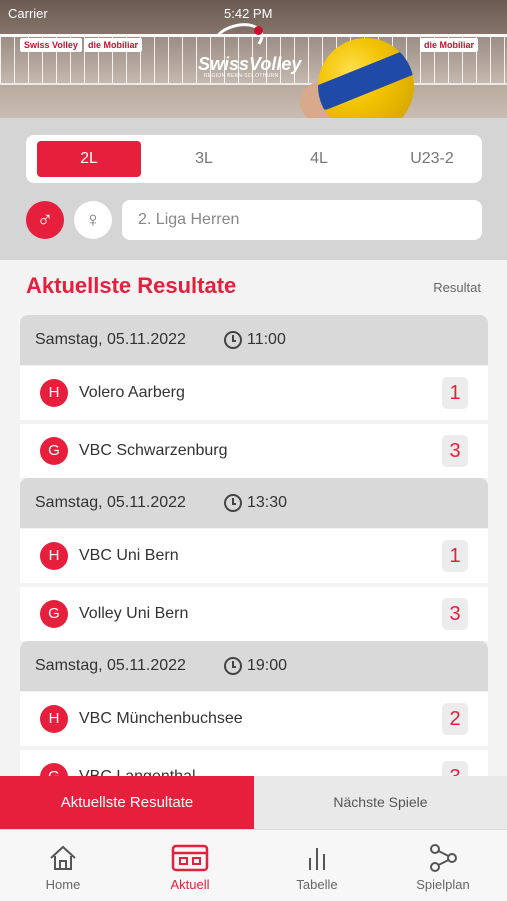  What do you see at coordinates (254, 451) in the screenshot?
I see `team-row-guest: G VBC Schwarzenburg 3` at bounding box center [254, 451].